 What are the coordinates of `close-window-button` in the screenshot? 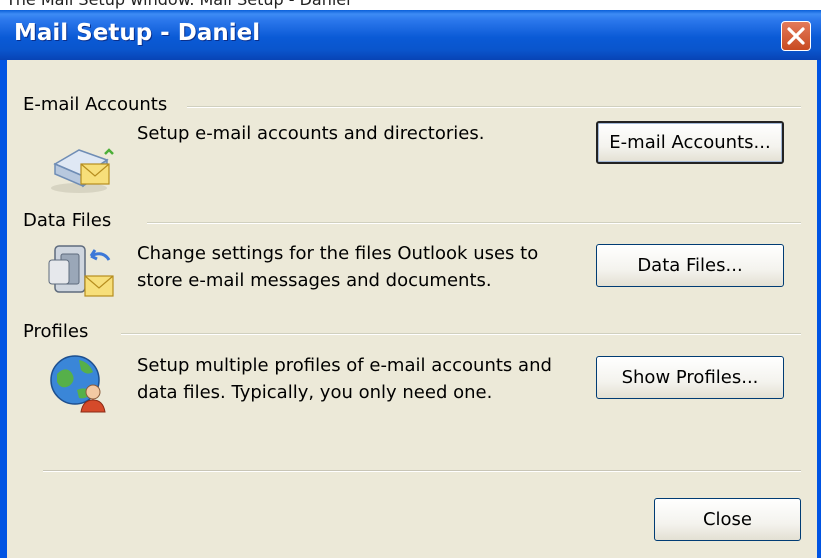 It's located at (796, 36).